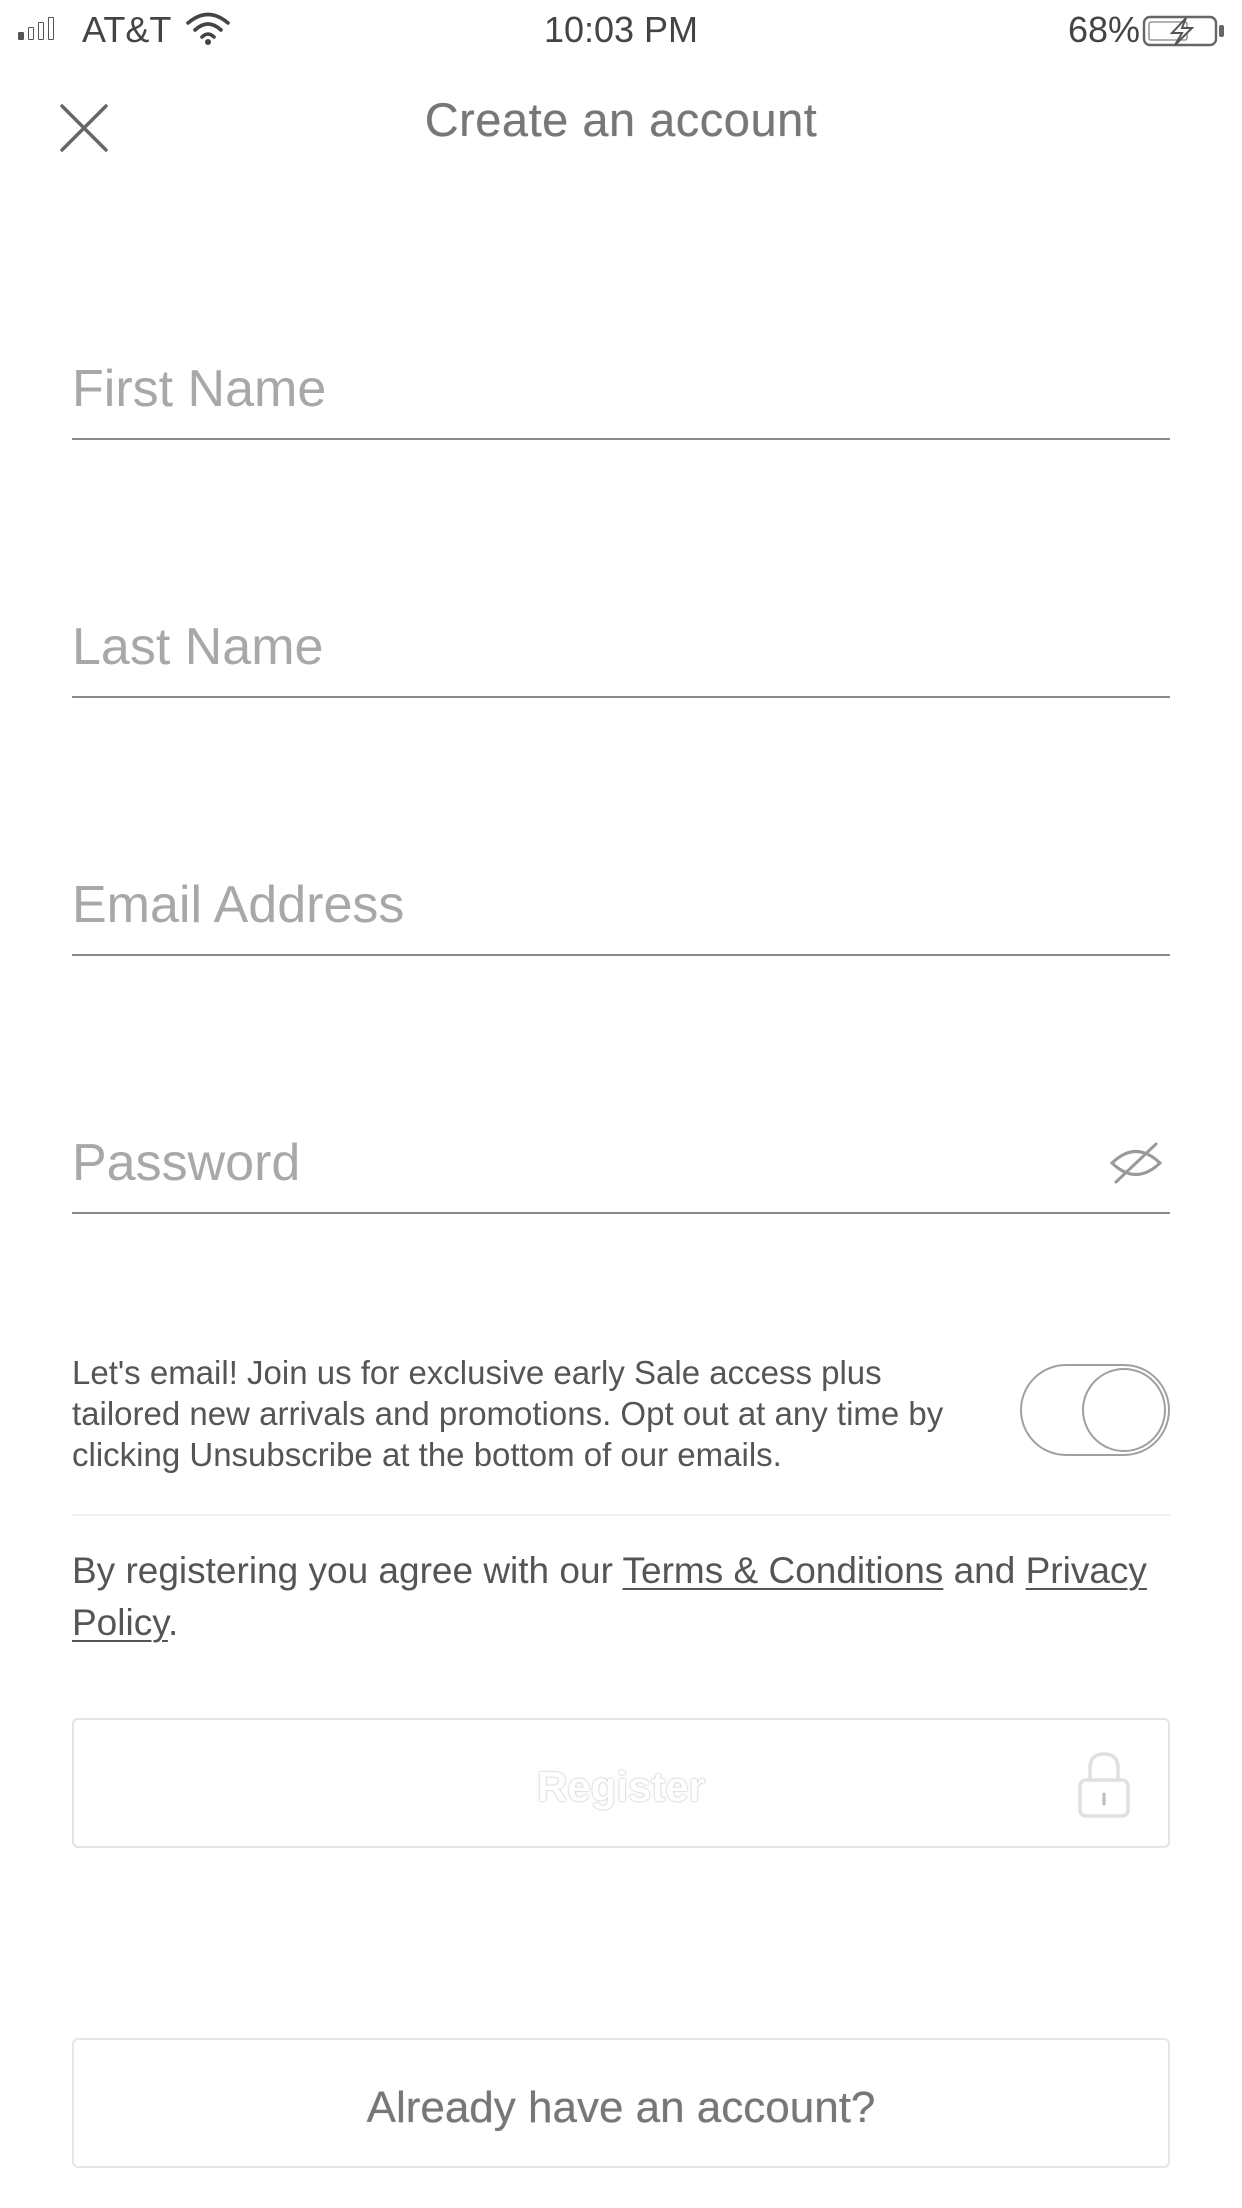 This screenshot has width=1242, height=2208. Describe the element at coordinates (1103, 29) in the screenshot. I see `battery-percent: 68%` at that location.